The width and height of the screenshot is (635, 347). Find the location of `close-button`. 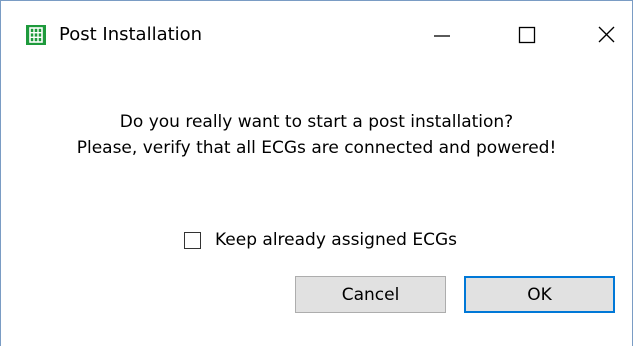

close-button is located at coordinates (607, 34).